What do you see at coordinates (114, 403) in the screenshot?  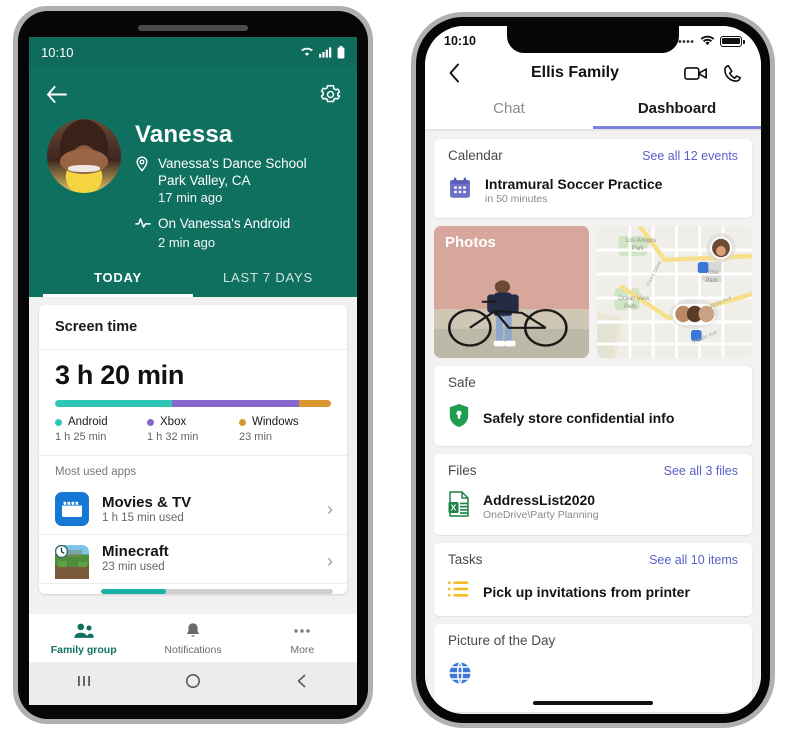 I see `bar-segment-android` at bounding box center [114, 403].